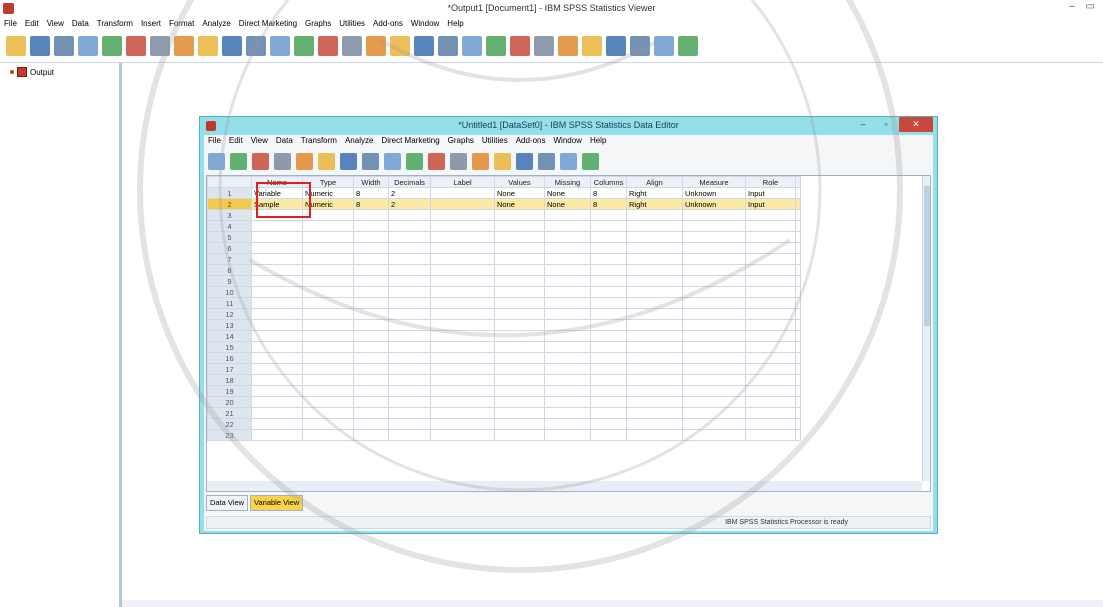 This screenshot has height=607, width=1103. I want to click on insert-title-icon, so click(448, 46).